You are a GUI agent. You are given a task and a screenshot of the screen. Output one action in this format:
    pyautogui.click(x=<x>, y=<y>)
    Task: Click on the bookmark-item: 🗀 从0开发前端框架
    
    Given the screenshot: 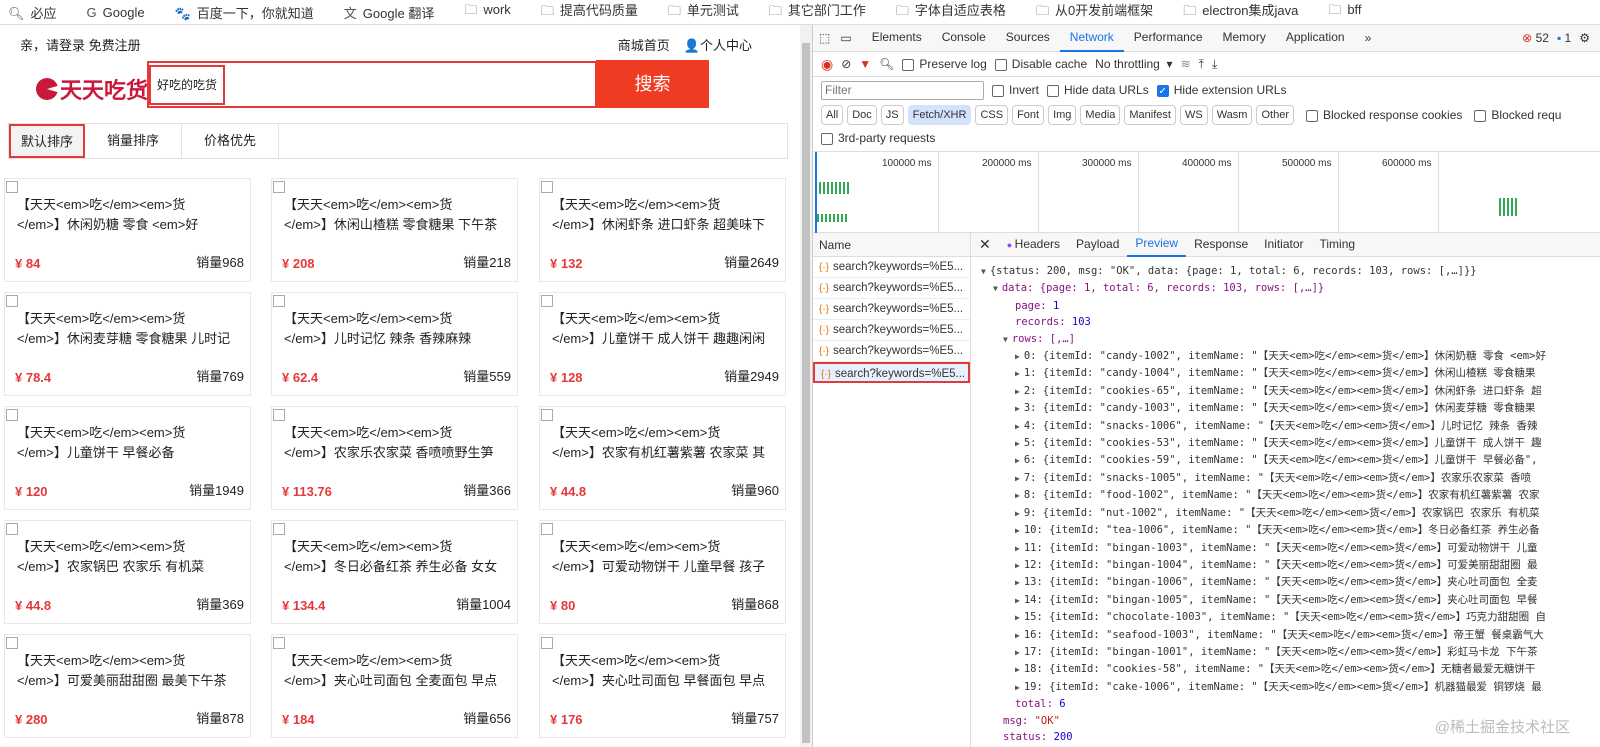 What is the action you would take?
    pyautogui.click(x=1094, y=12)
    